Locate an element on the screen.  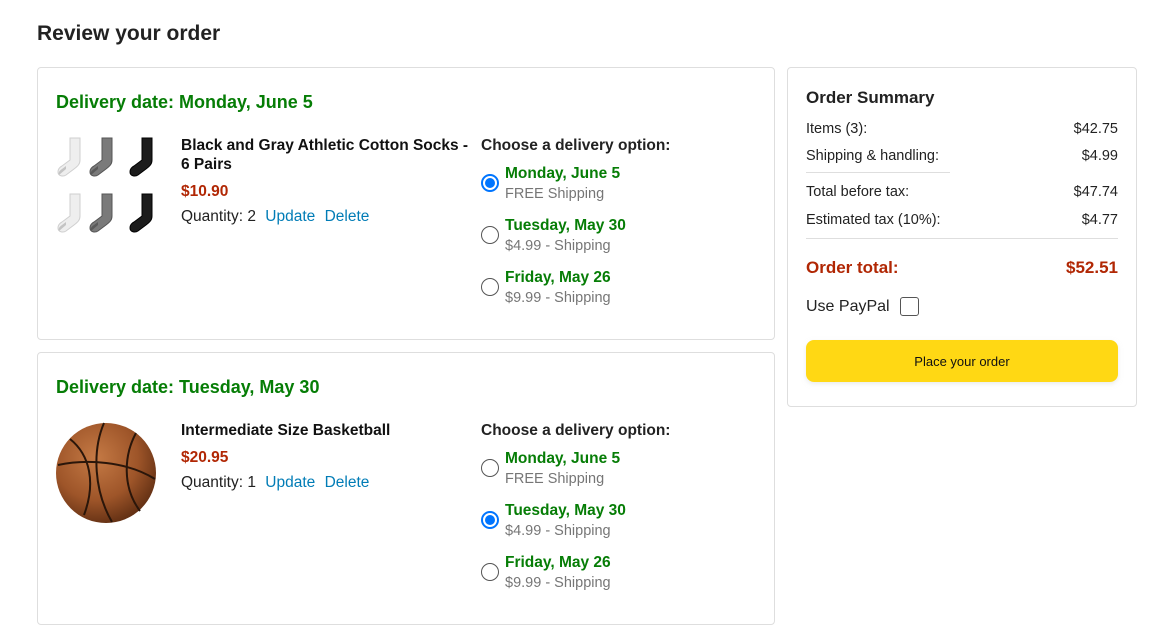
summary-row-before-tax: Total before tax: $47.74 is located at coordinates (962, 192).